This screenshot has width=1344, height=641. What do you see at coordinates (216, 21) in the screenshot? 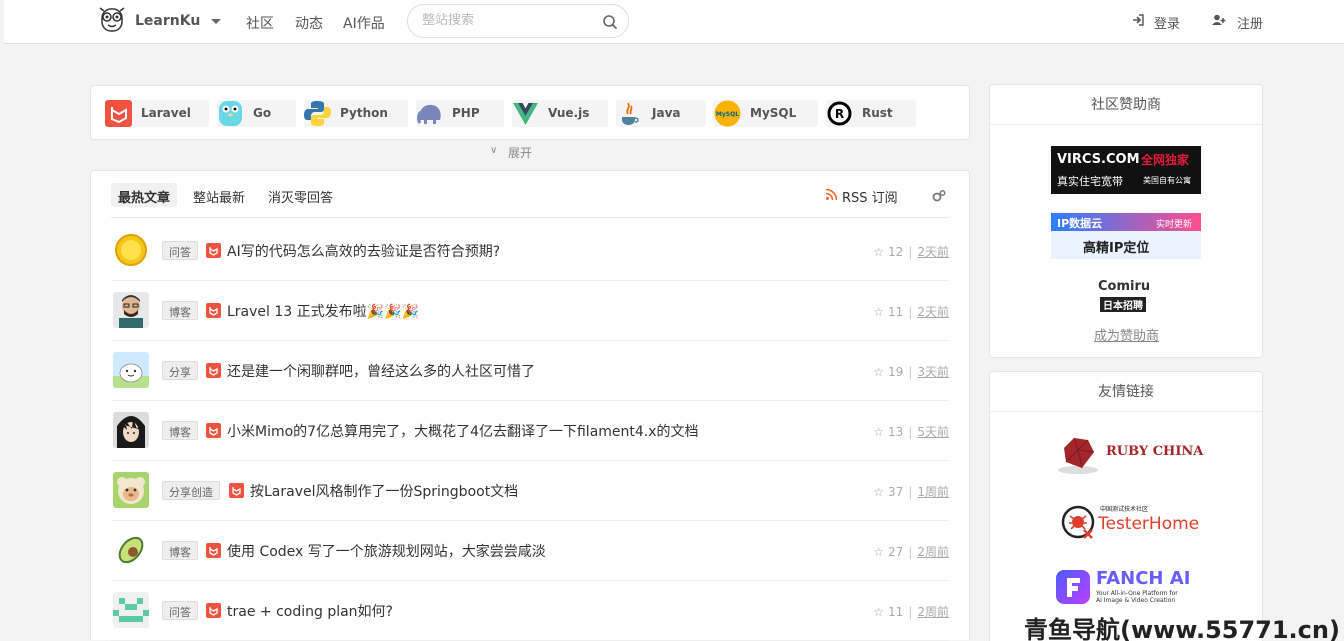
I see `chevron-down-icon` at bounding box center [216, 21].